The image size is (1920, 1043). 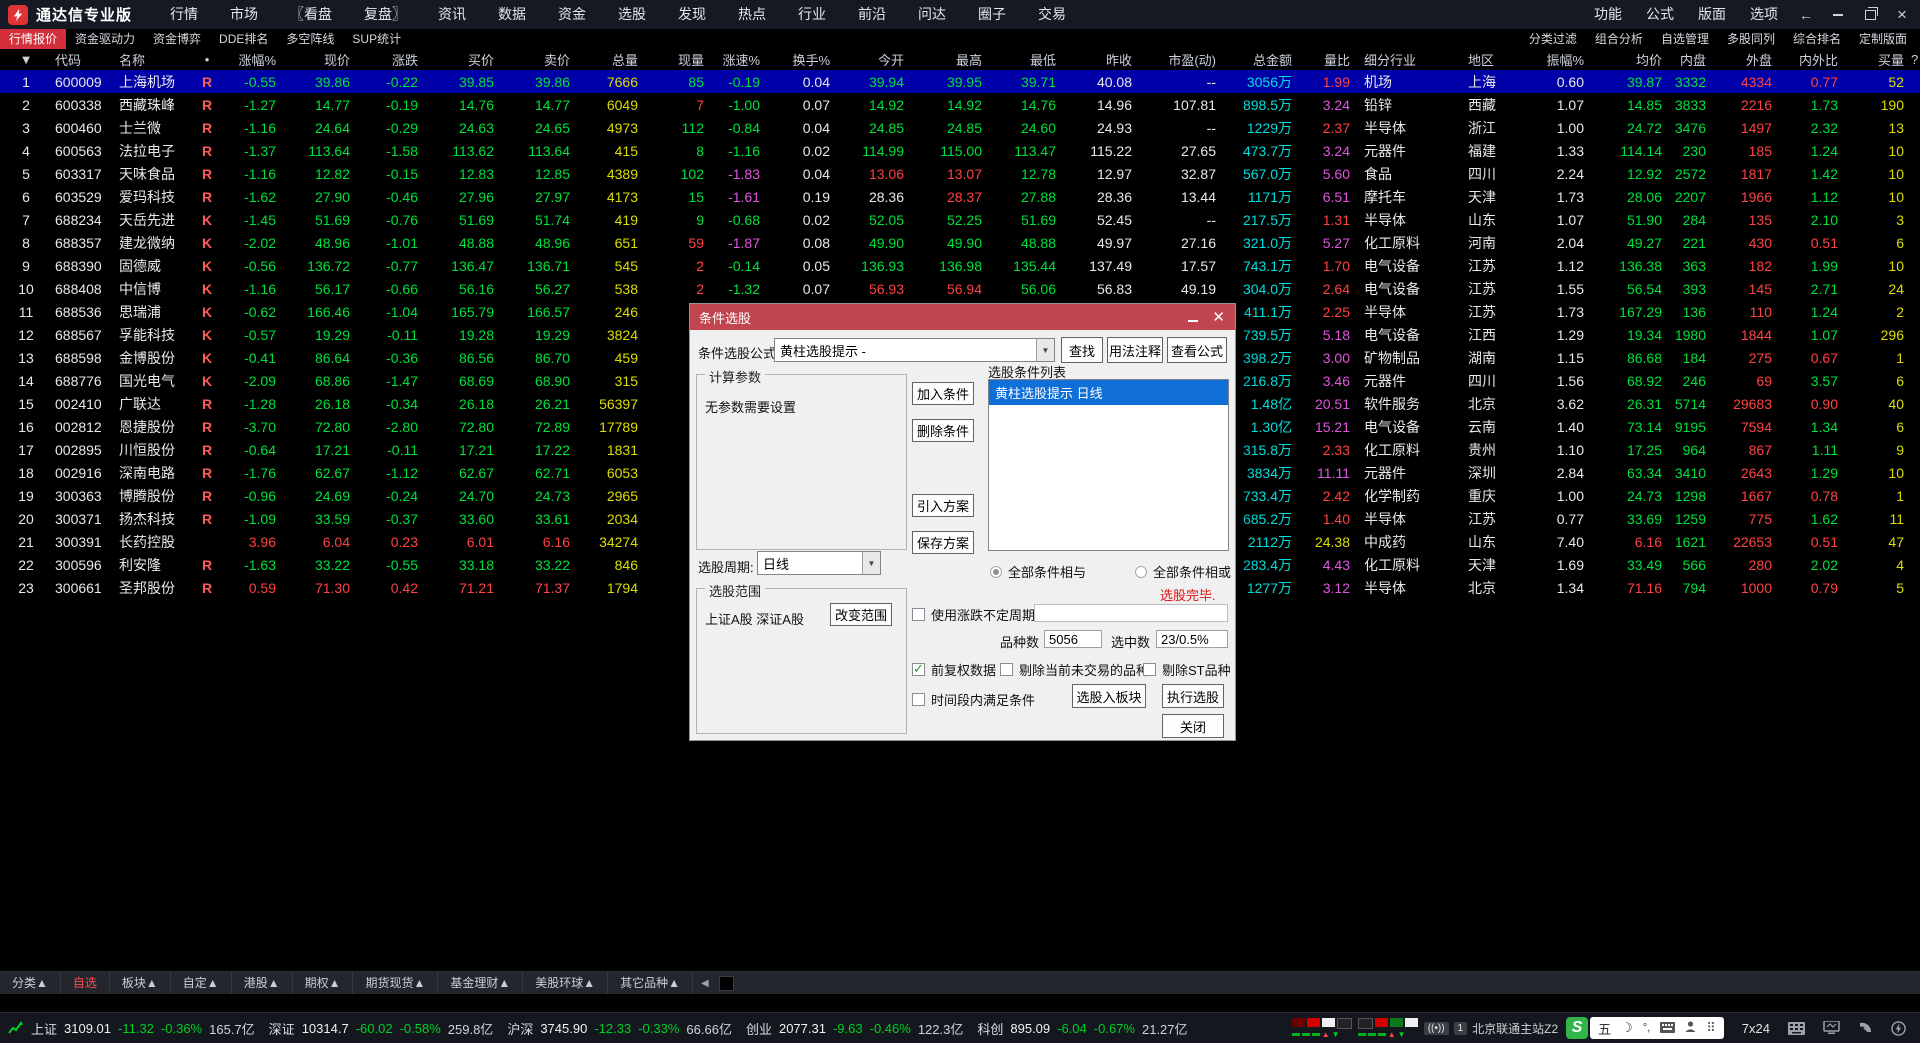 I want to click on remove-condition-button: 删除条件, so click(x=943, y=430).